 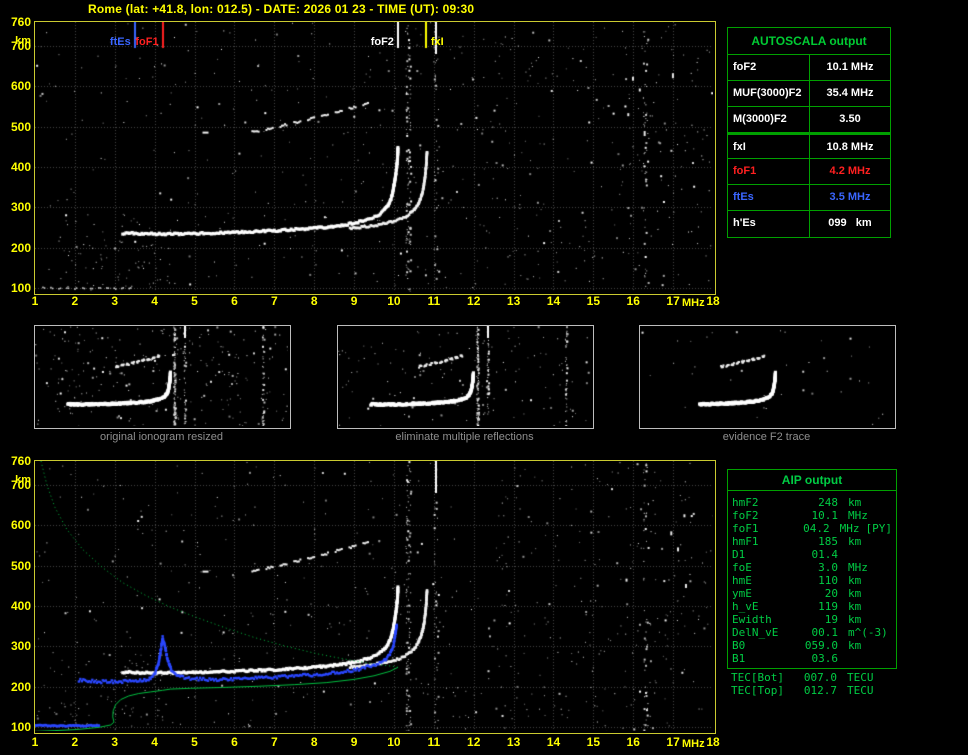 I want to click on aip-row-tec-bot-: TEC[Bot] 007.0 TECU, so click(x=812, y=677).